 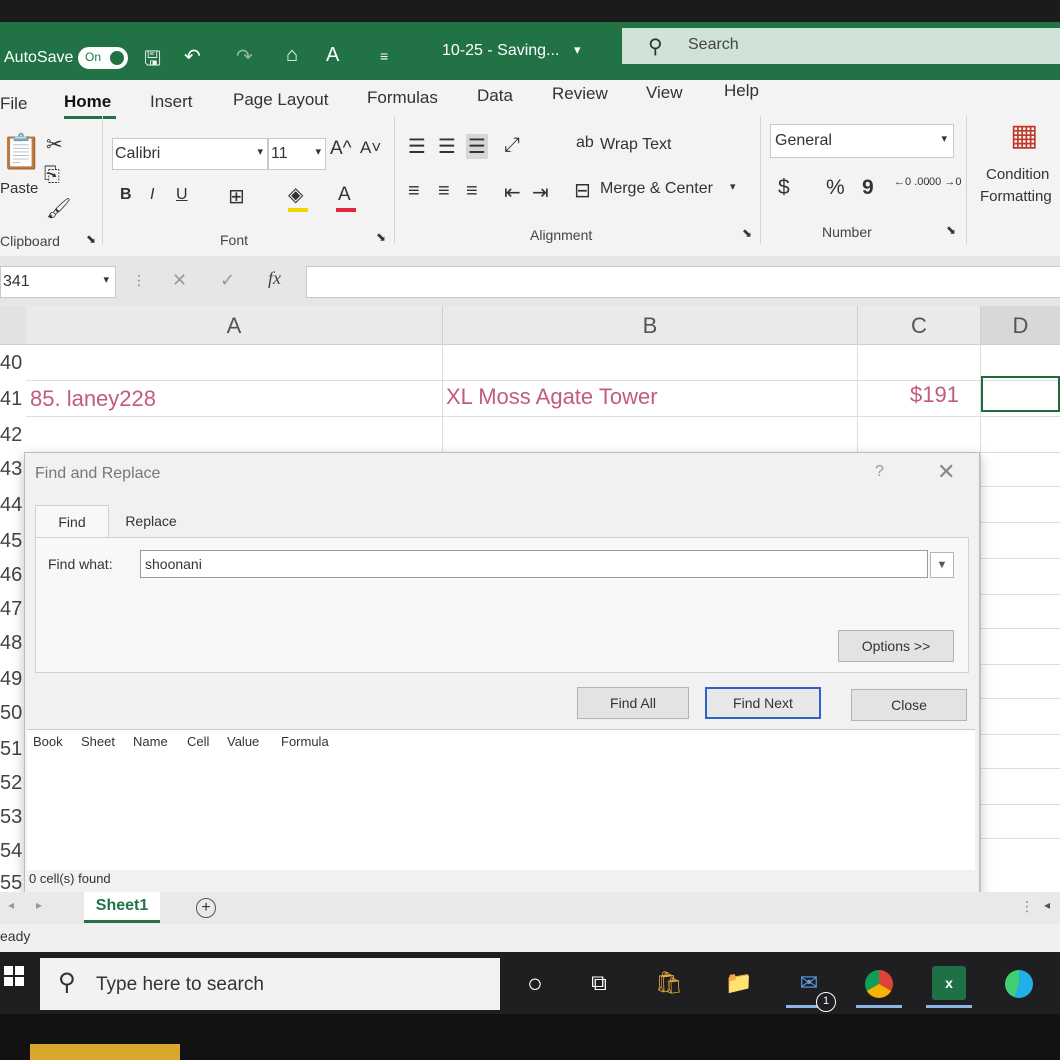 What do you see at coordinates (243, 741) in the screenshot?
I see `results-column-value: Value` at bounding box center [243, 741].